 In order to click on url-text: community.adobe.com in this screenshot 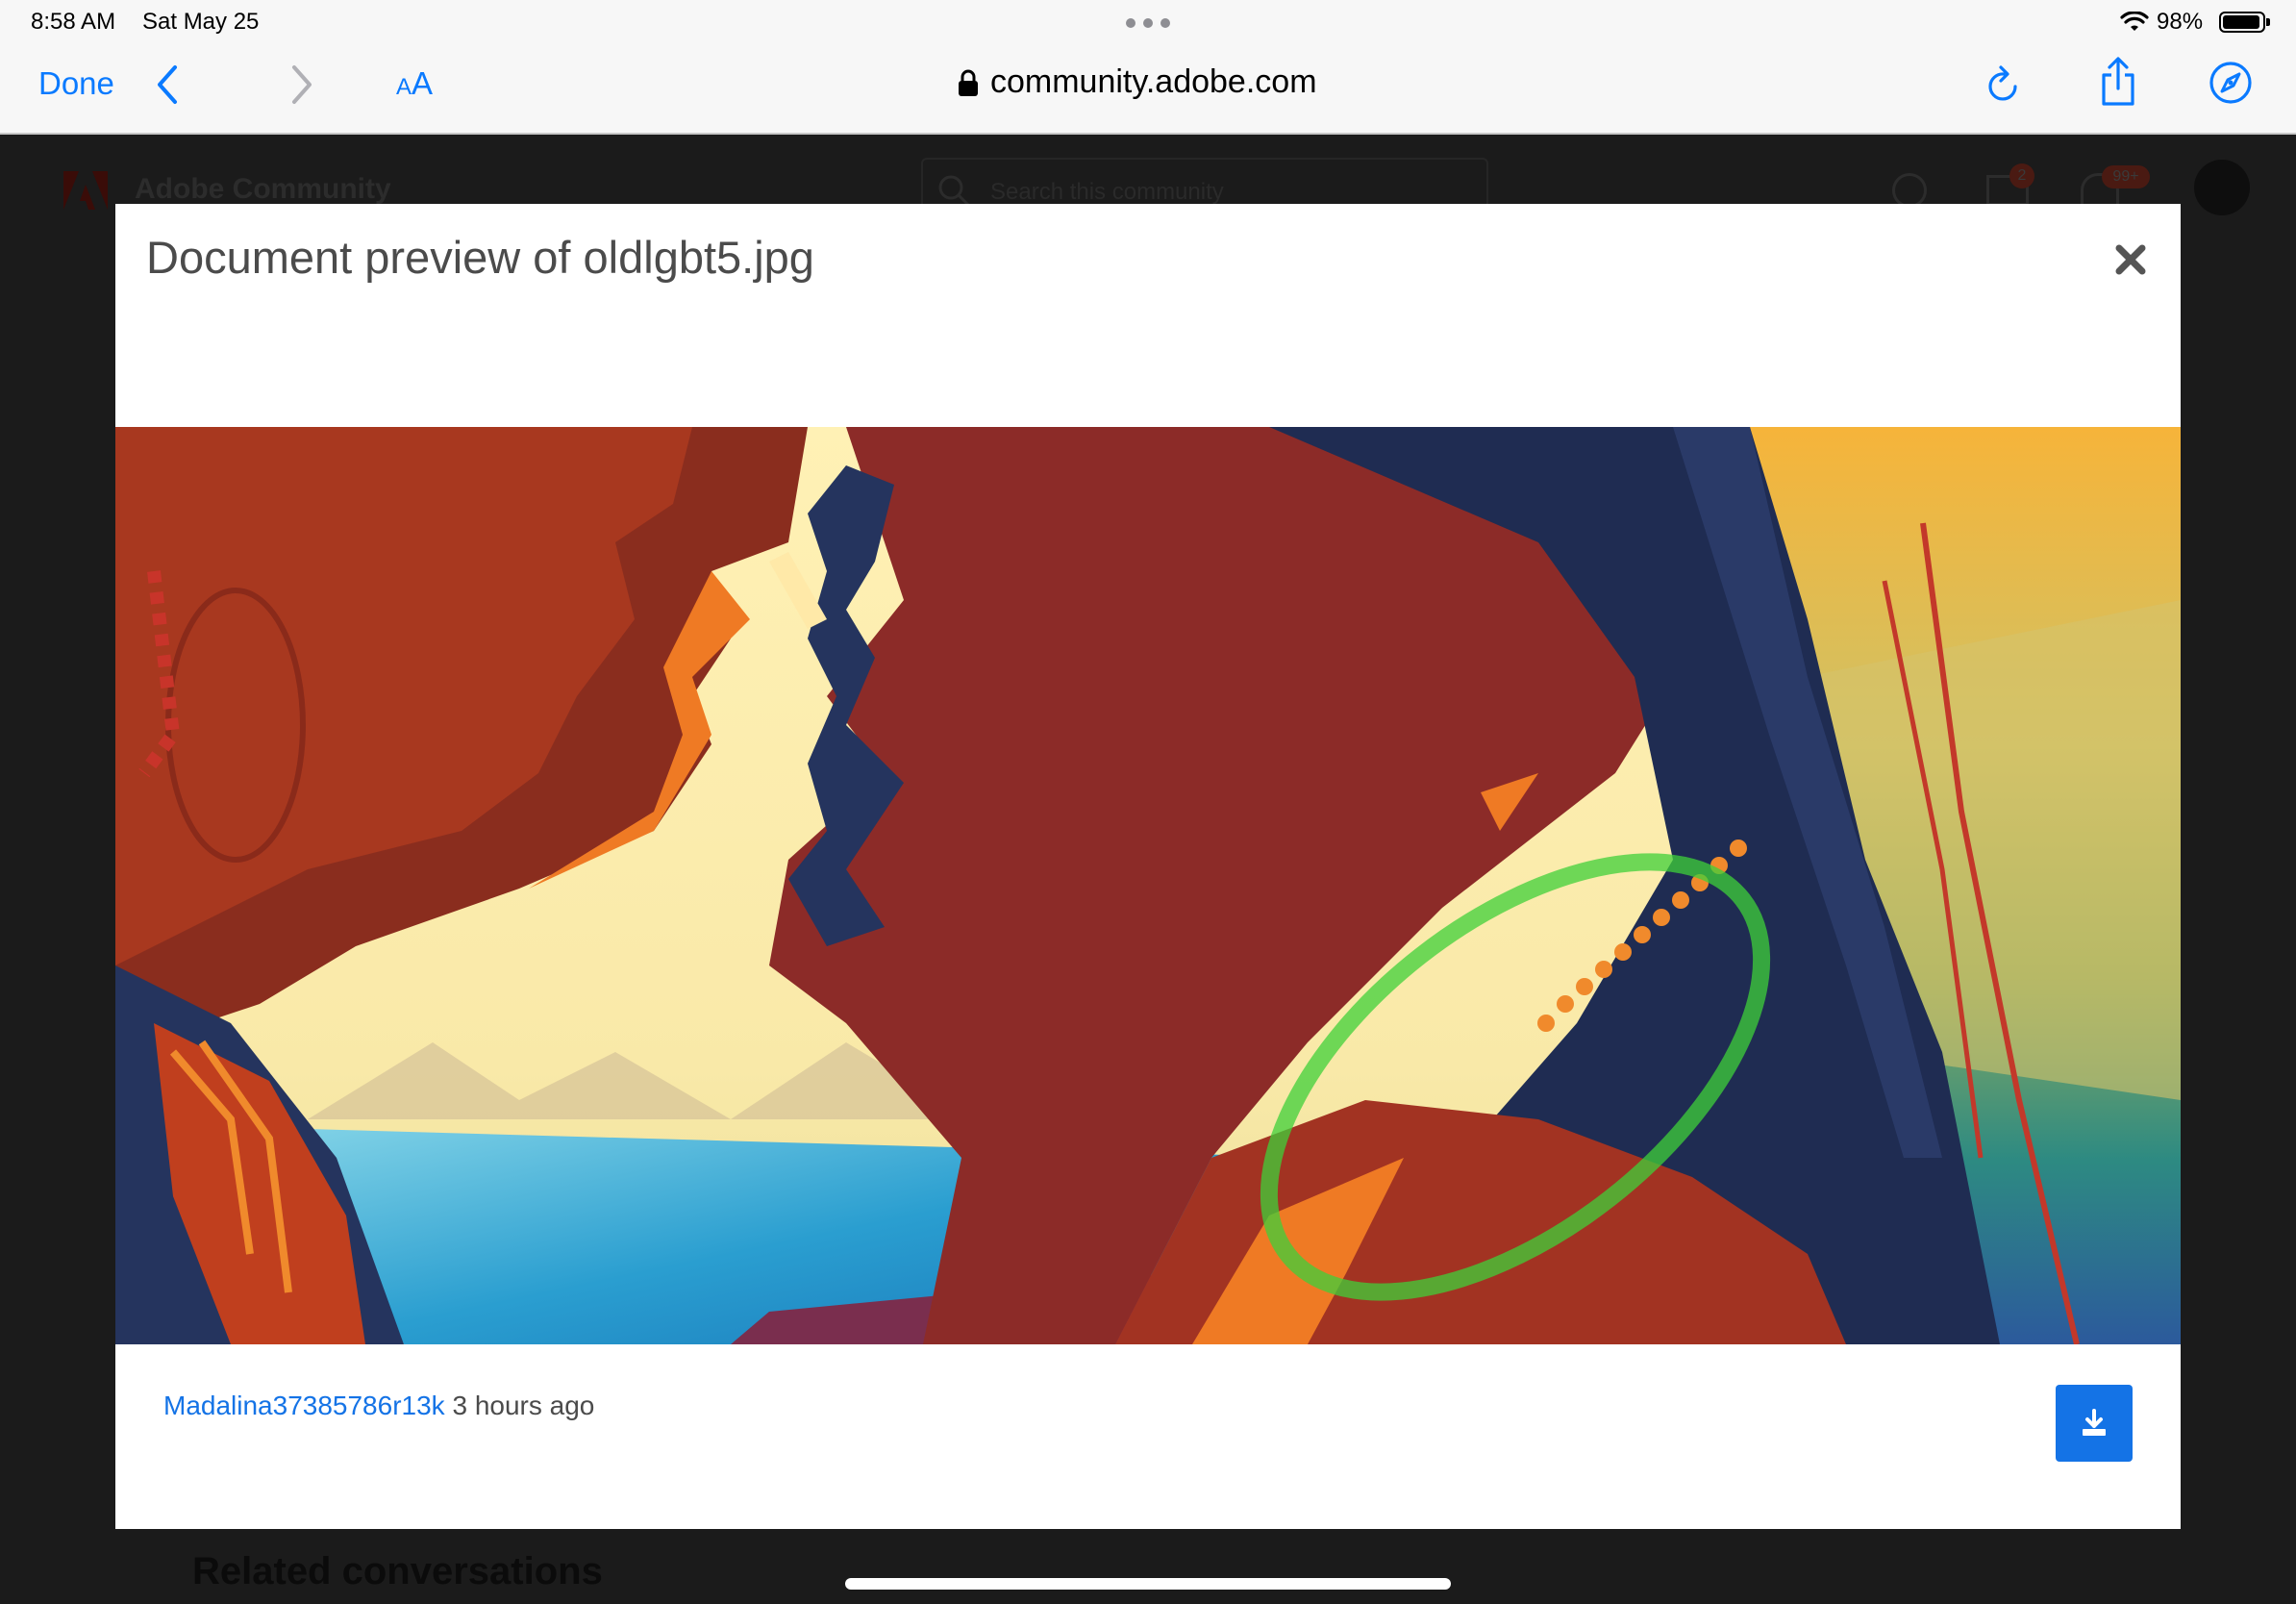, I will do `click(1153, 81)`.